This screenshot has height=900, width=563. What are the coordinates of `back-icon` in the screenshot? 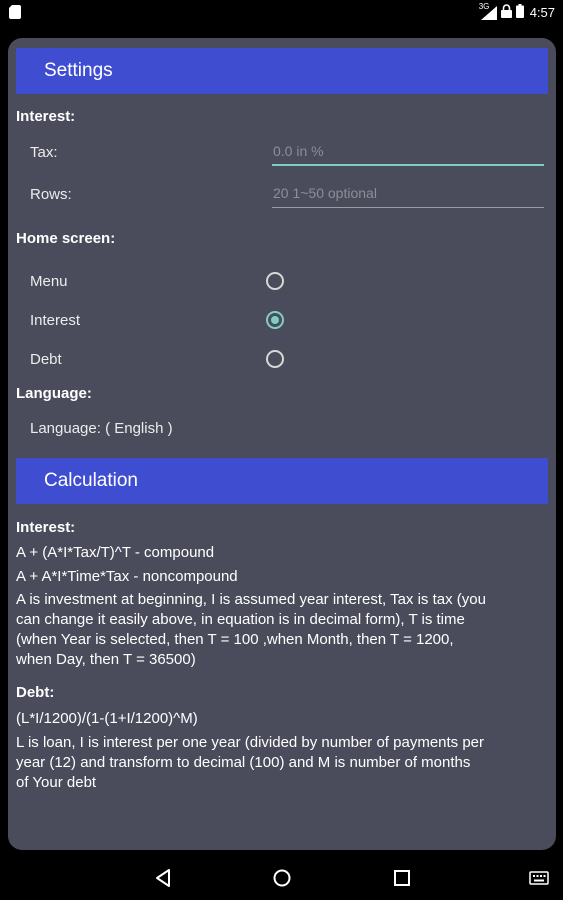 It's located at (163, 880).